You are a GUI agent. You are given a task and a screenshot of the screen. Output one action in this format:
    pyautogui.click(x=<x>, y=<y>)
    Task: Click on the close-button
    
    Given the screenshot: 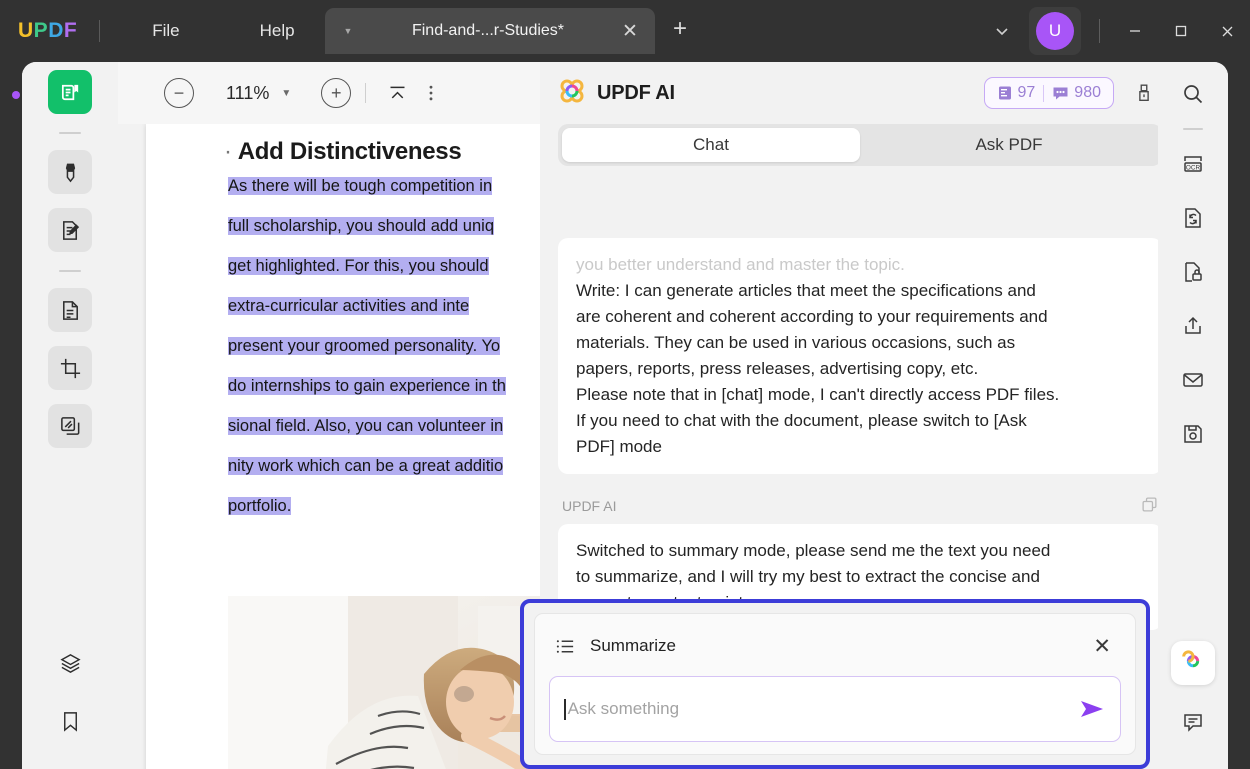 What is the action you would take?
    pyautogui.click(x=1227, y=31)
    